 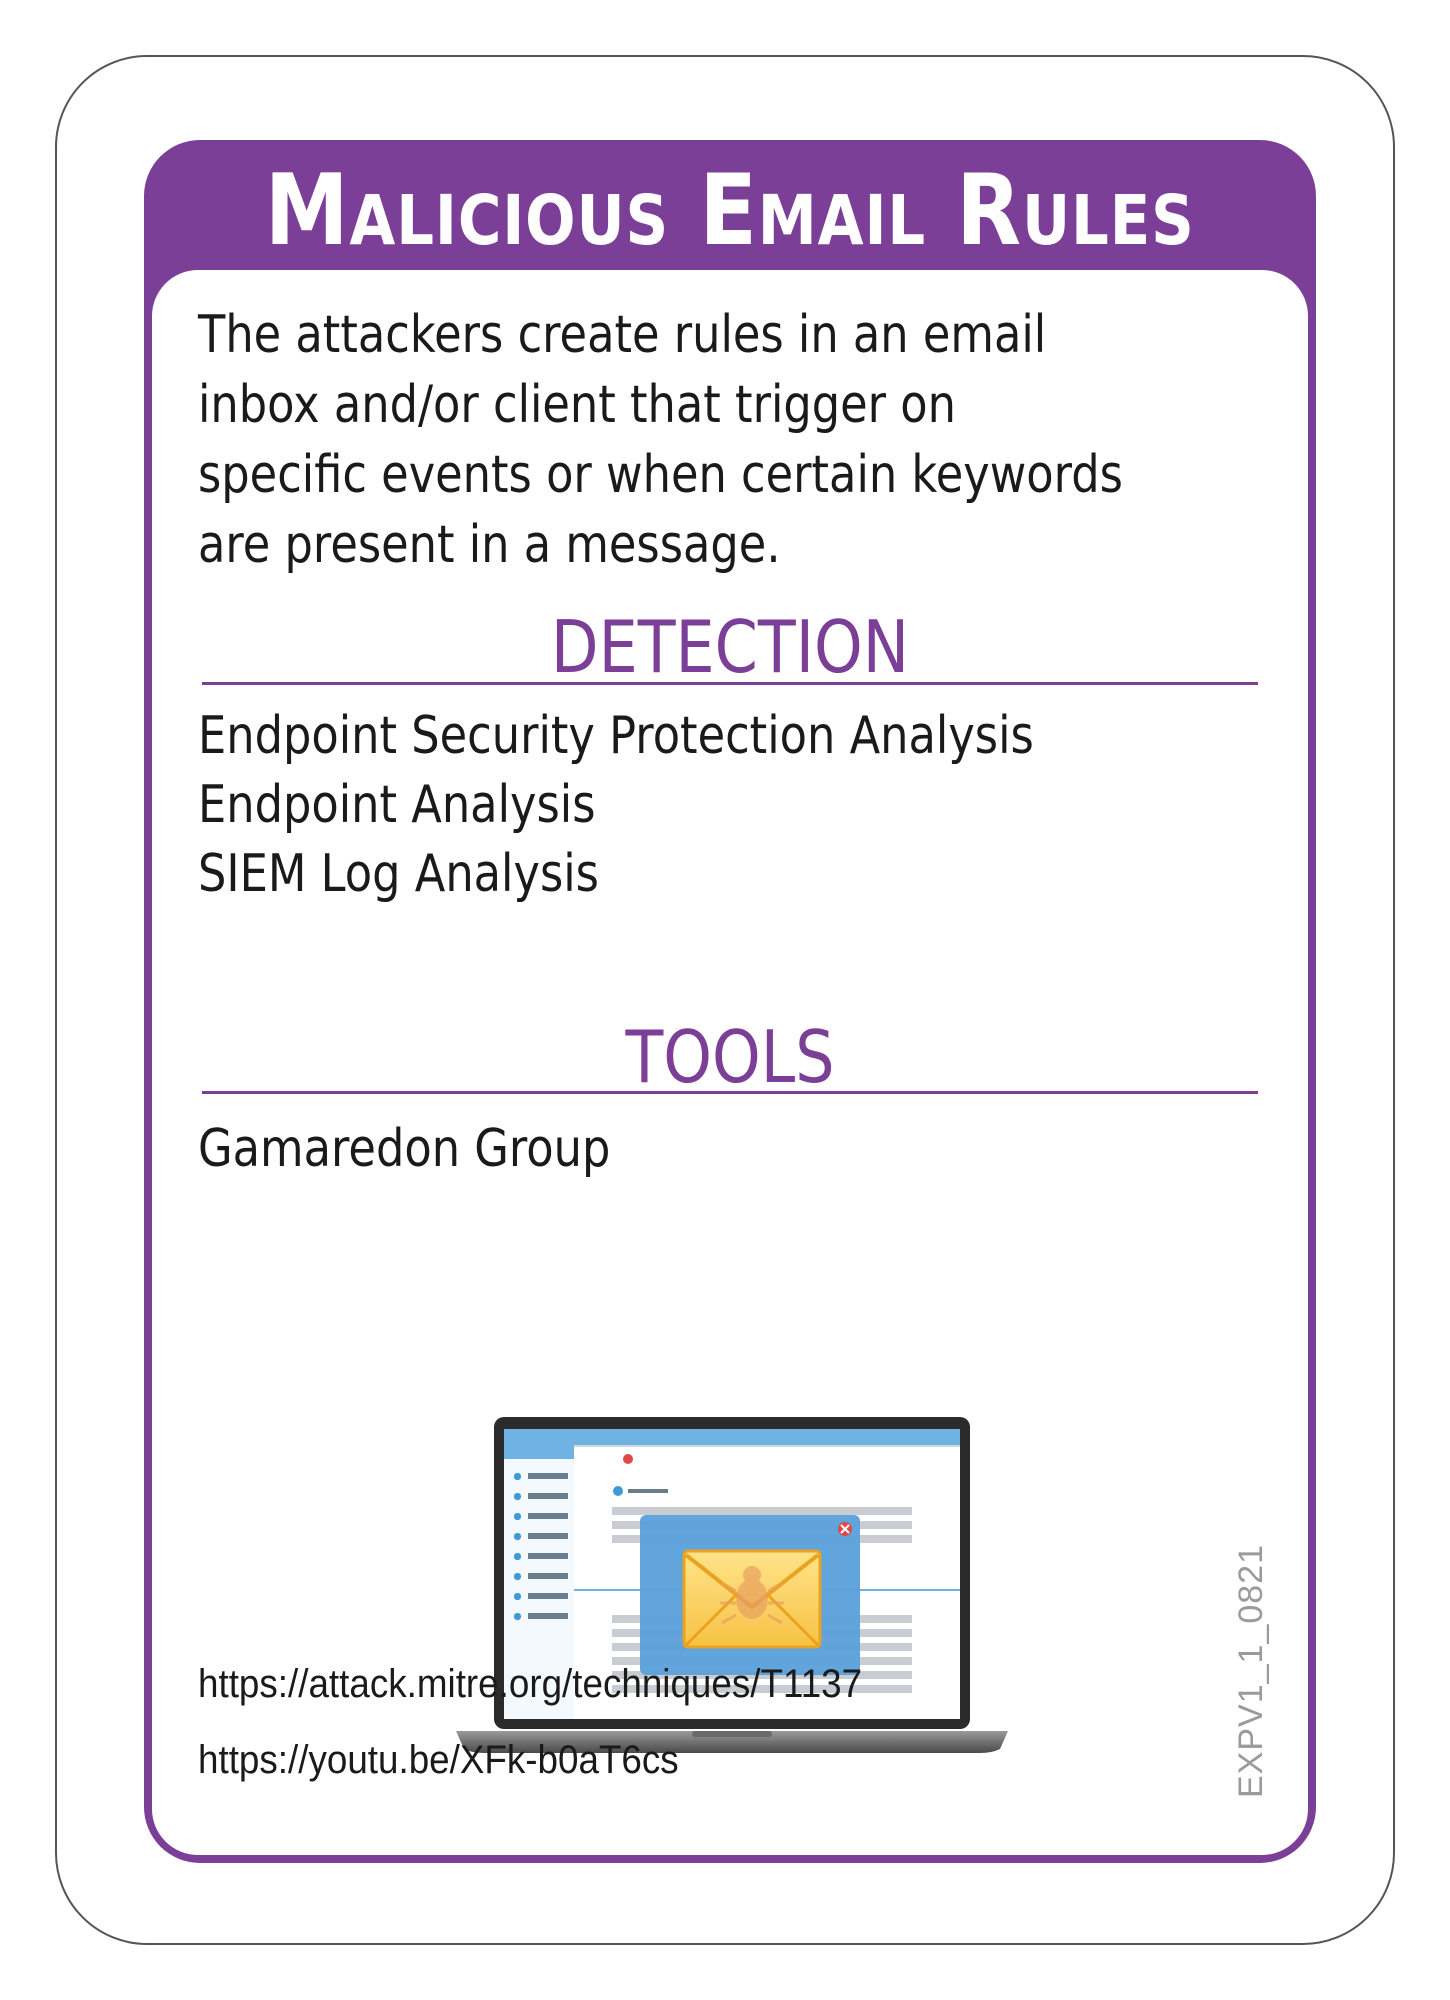 What do you see at coordinates (730, 1092) in the screenshot?
I see `tools-divider` at bounding box center [730, 1092].